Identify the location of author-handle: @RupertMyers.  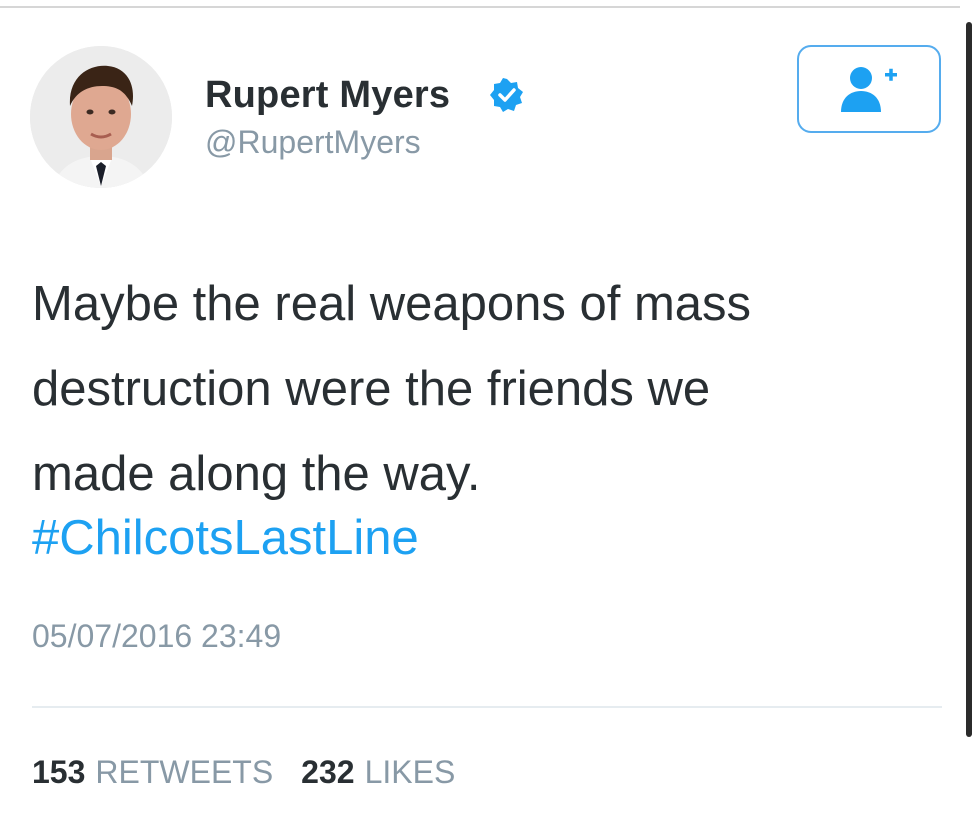
(313, 142).